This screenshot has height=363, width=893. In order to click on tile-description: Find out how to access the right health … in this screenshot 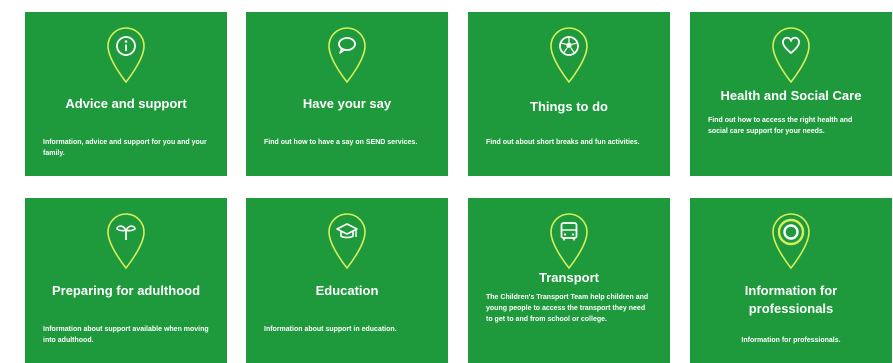, I will do `click(780, 126)`.